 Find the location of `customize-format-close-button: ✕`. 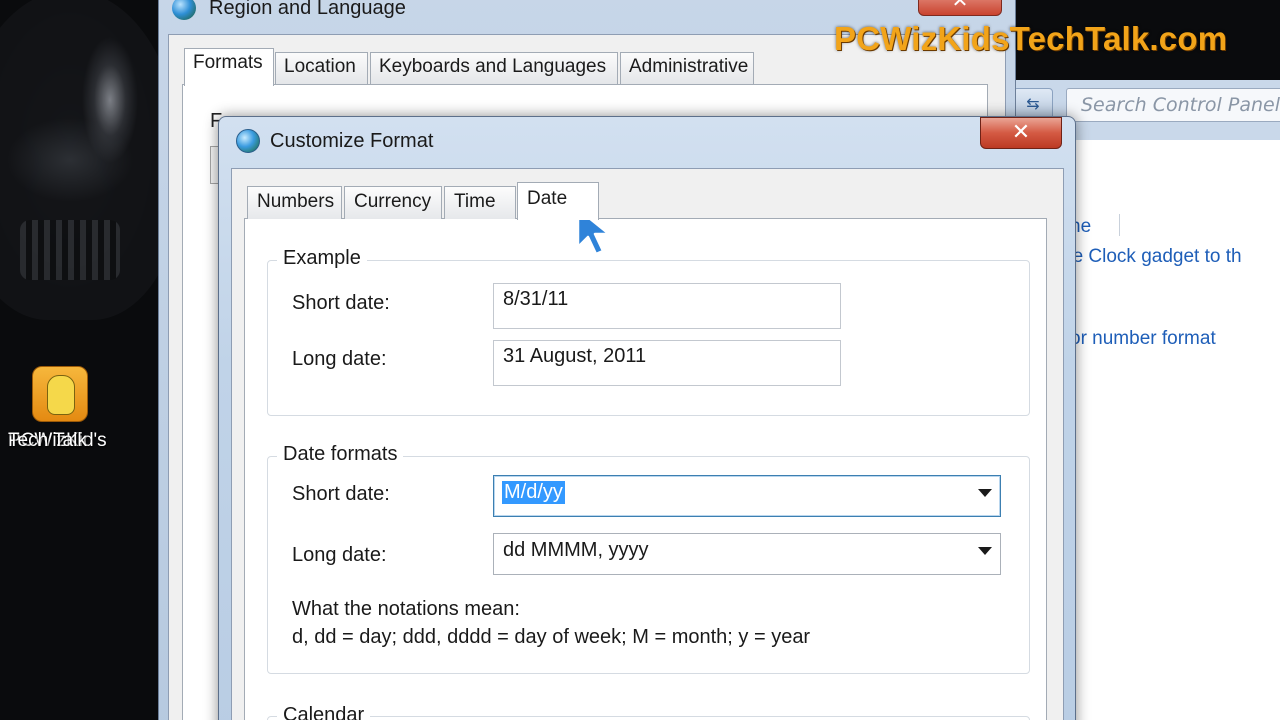

customize-format-close-button: ✕ is located at coordinates (1021, 133).